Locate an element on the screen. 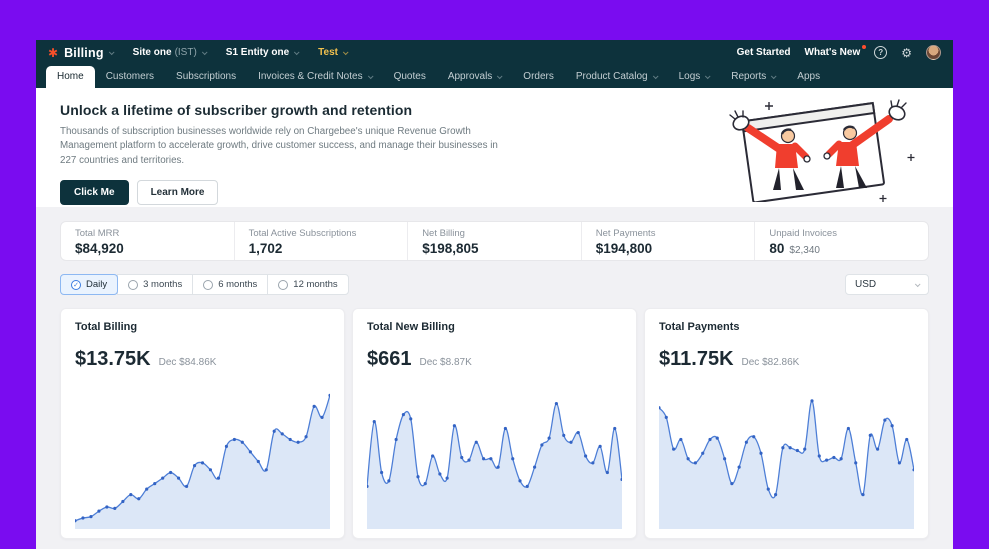 The width and height of the screenshot is (989, 549). tab-logs: Logs is located at coordinates (694, 77).